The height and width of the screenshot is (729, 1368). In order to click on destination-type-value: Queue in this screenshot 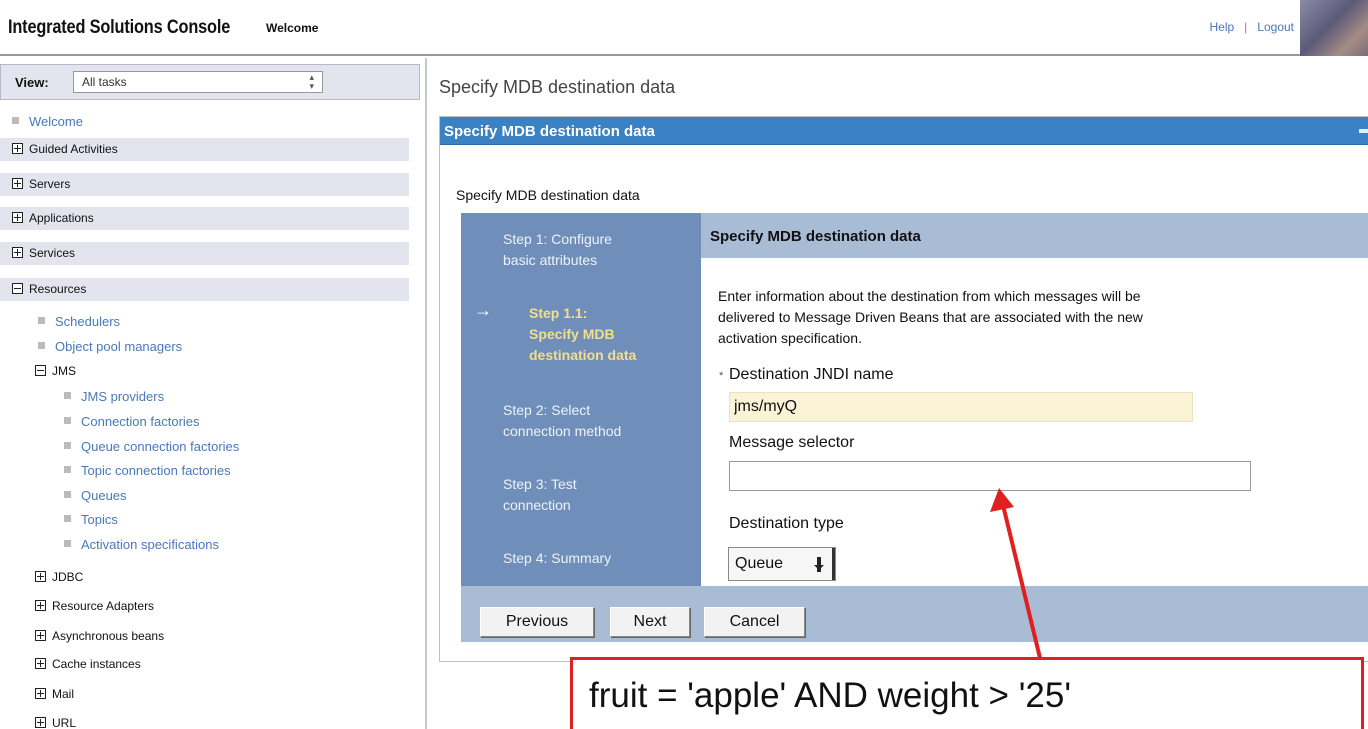, I will do `click(759, 563)`.